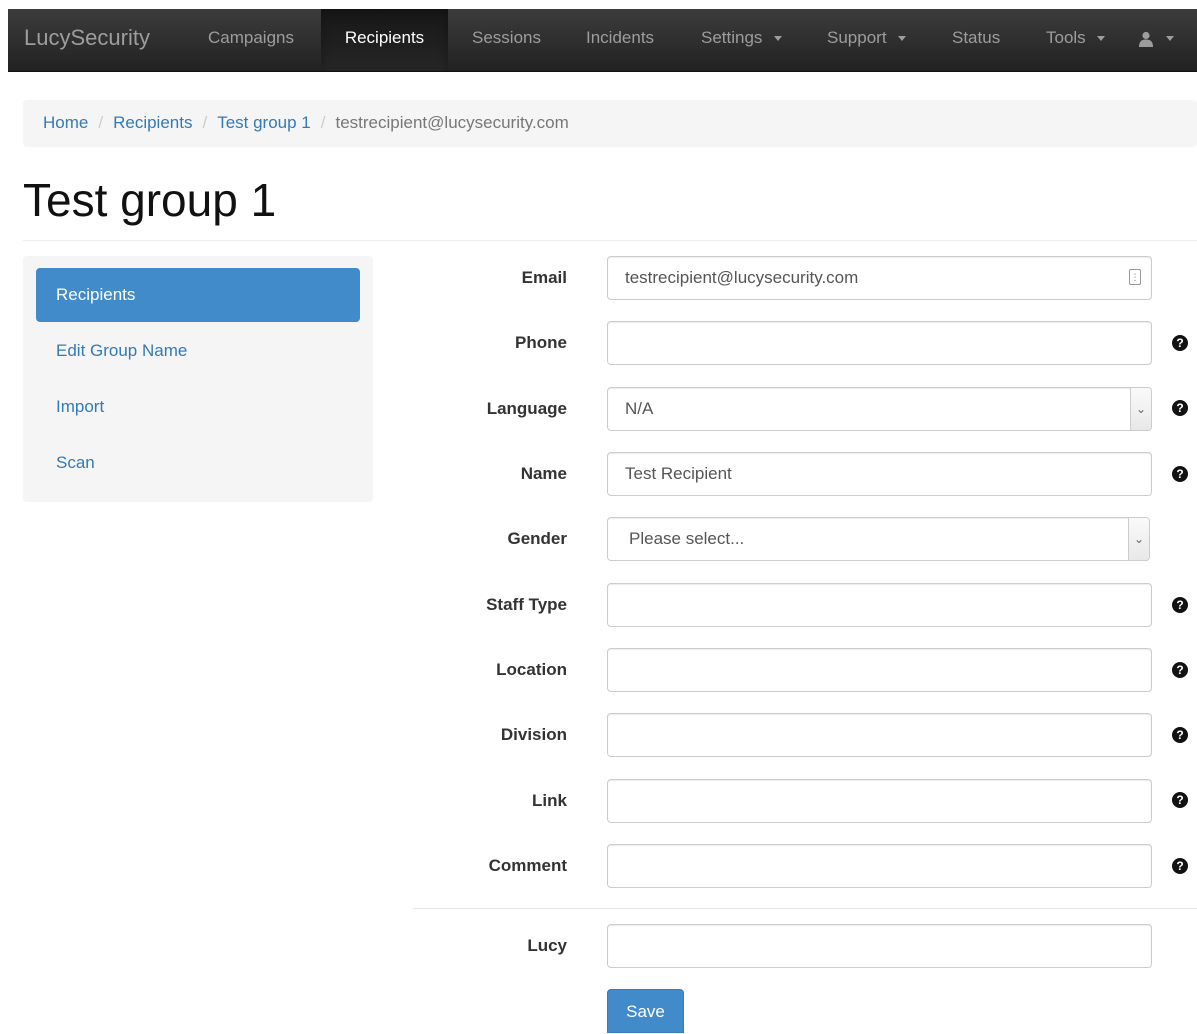  Describe the element at coordinates (879, 735) in the screenshot. I see `division-field` at that location.